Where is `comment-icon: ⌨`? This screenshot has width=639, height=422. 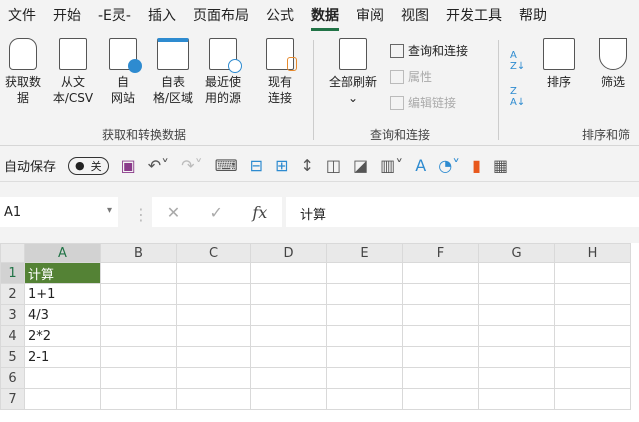 comment-icon: ⌨ is located at coordinates (226, 165).